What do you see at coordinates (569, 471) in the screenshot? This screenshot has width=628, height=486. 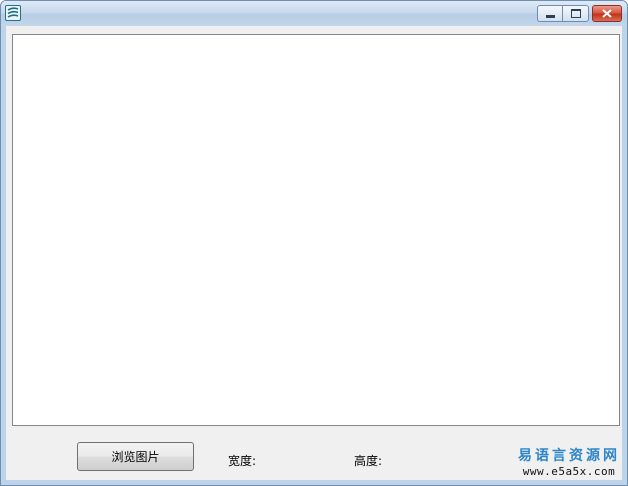 I see `watermark-url: www.e5a5x.com` at bounding box center [569, 471].